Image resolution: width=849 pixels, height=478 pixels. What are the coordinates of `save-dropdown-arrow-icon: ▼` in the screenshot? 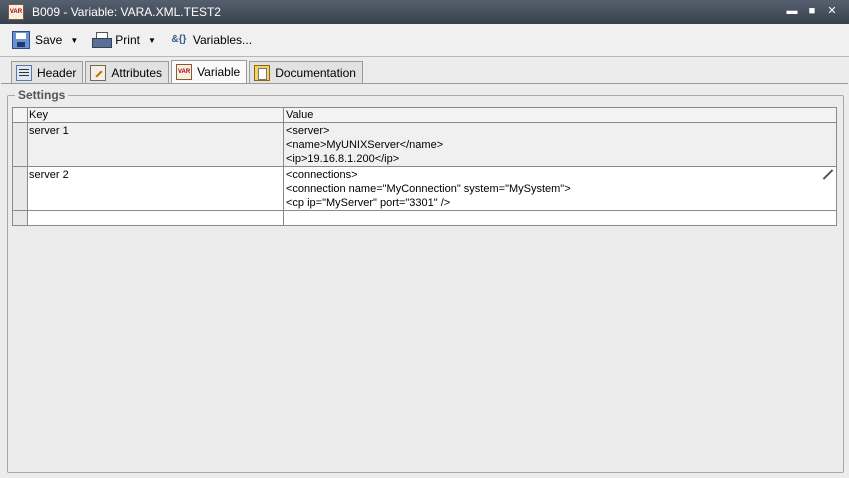 It's located at (74, 40).